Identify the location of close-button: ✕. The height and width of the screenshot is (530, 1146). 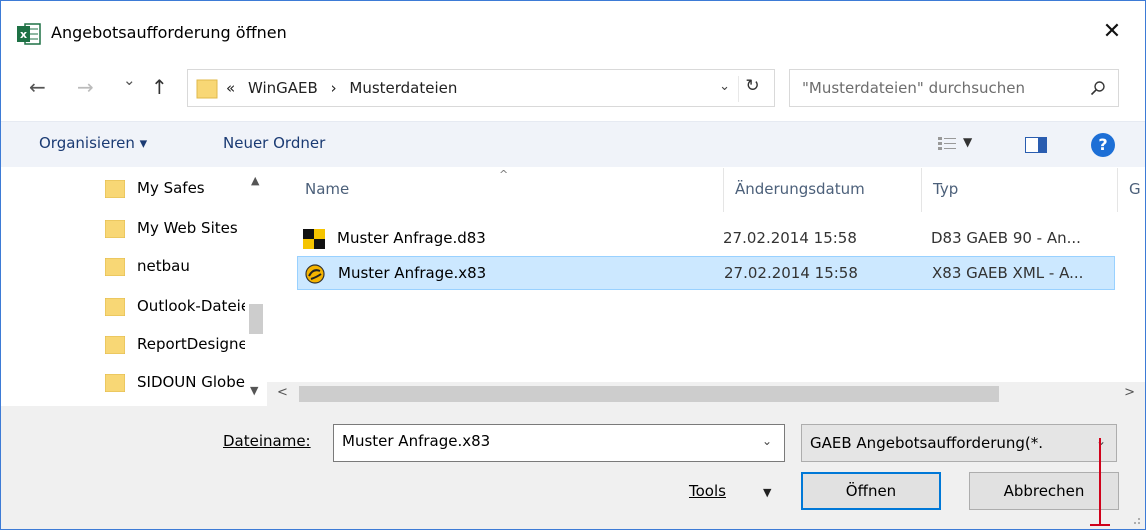
(1112, 32).